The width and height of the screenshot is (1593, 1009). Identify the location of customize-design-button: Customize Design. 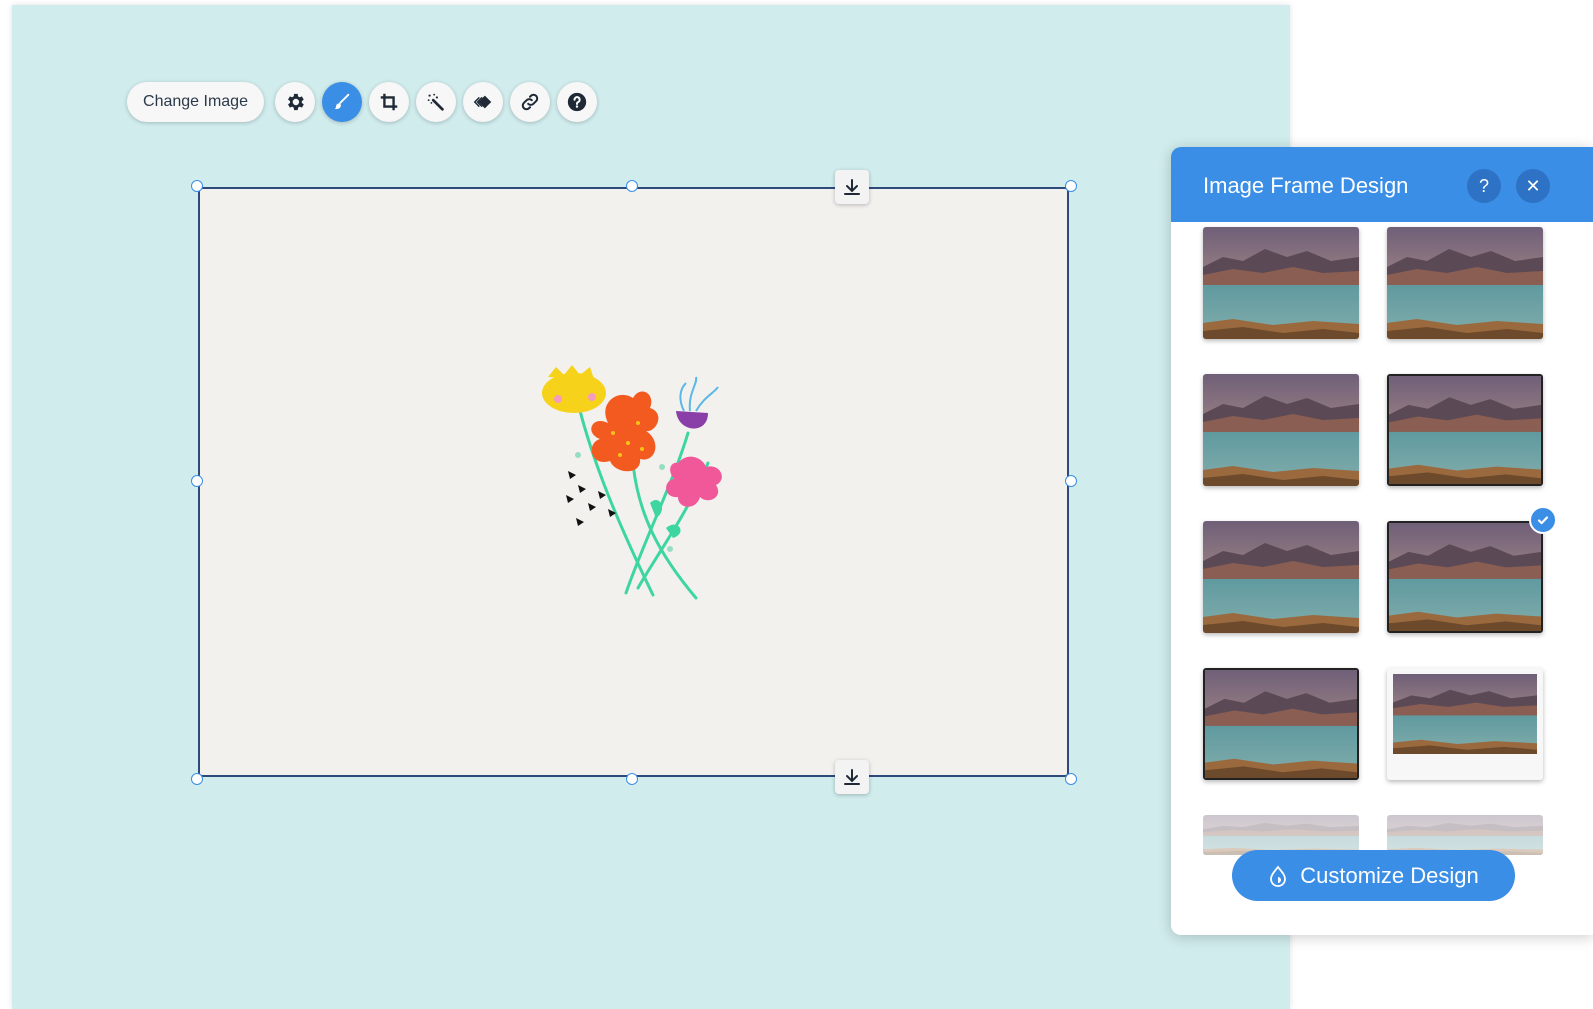
(1373, 875).